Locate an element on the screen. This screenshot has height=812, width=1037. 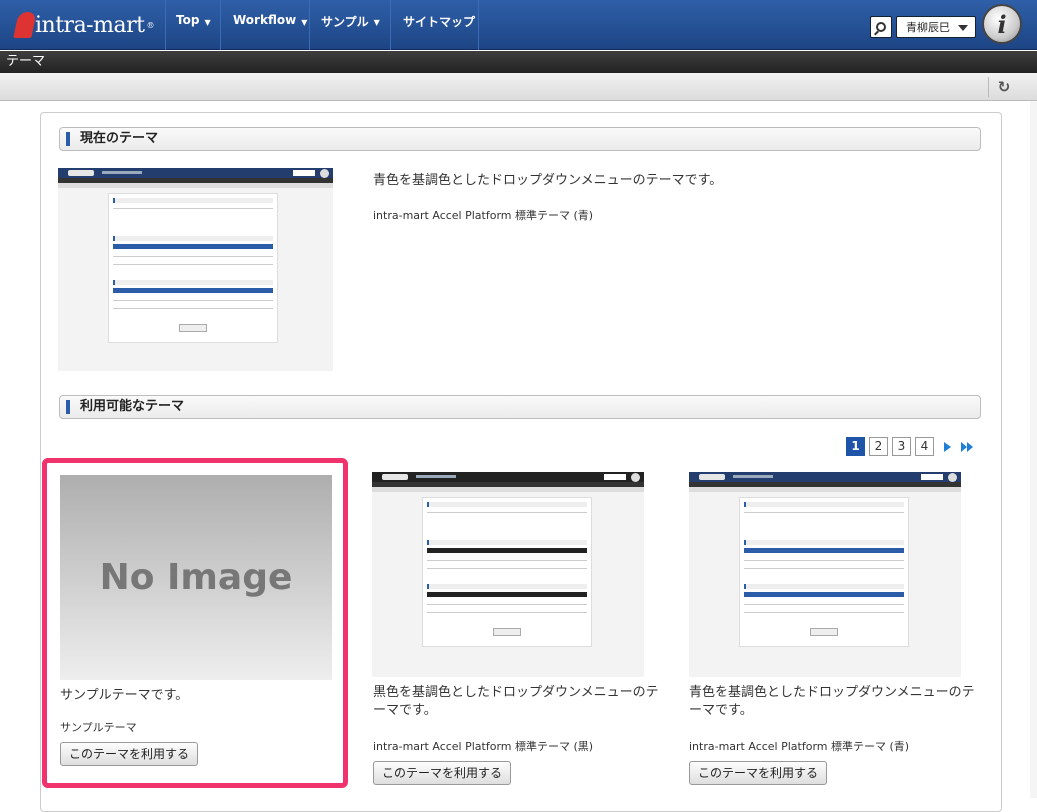
search-icon is located at coordinates (881, 27).